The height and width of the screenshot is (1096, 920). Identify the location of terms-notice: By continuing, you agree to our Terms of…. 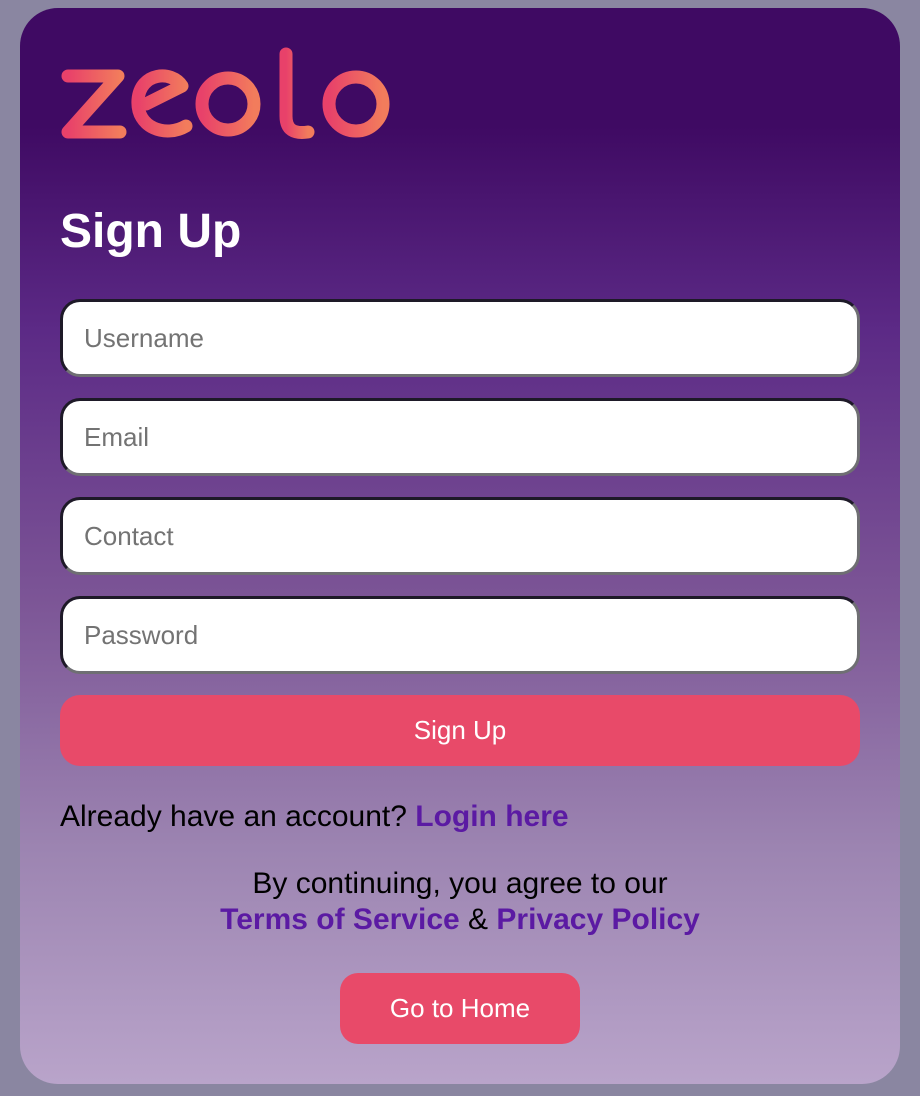
(460, 902).